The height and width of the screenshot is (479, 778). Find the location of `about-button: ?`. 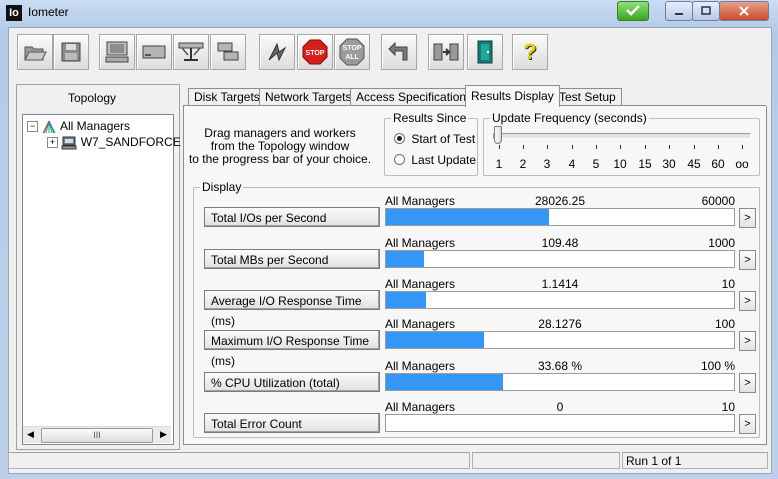

about-button: ? is located at coordinates (530, 52).